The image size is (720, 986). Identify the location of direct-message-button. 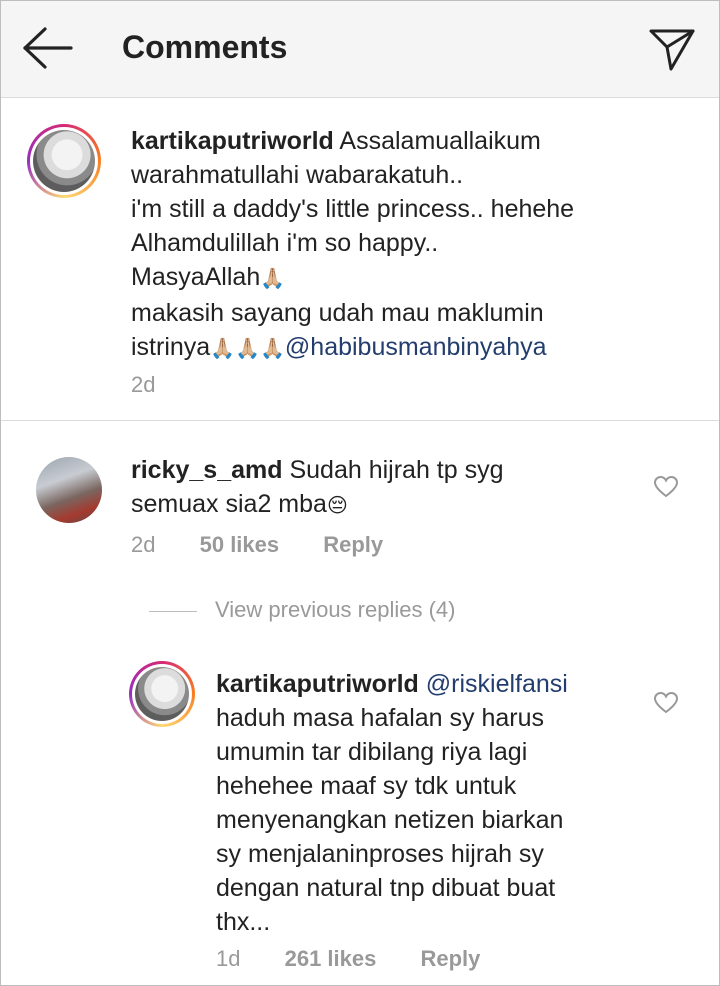
(672, 48).